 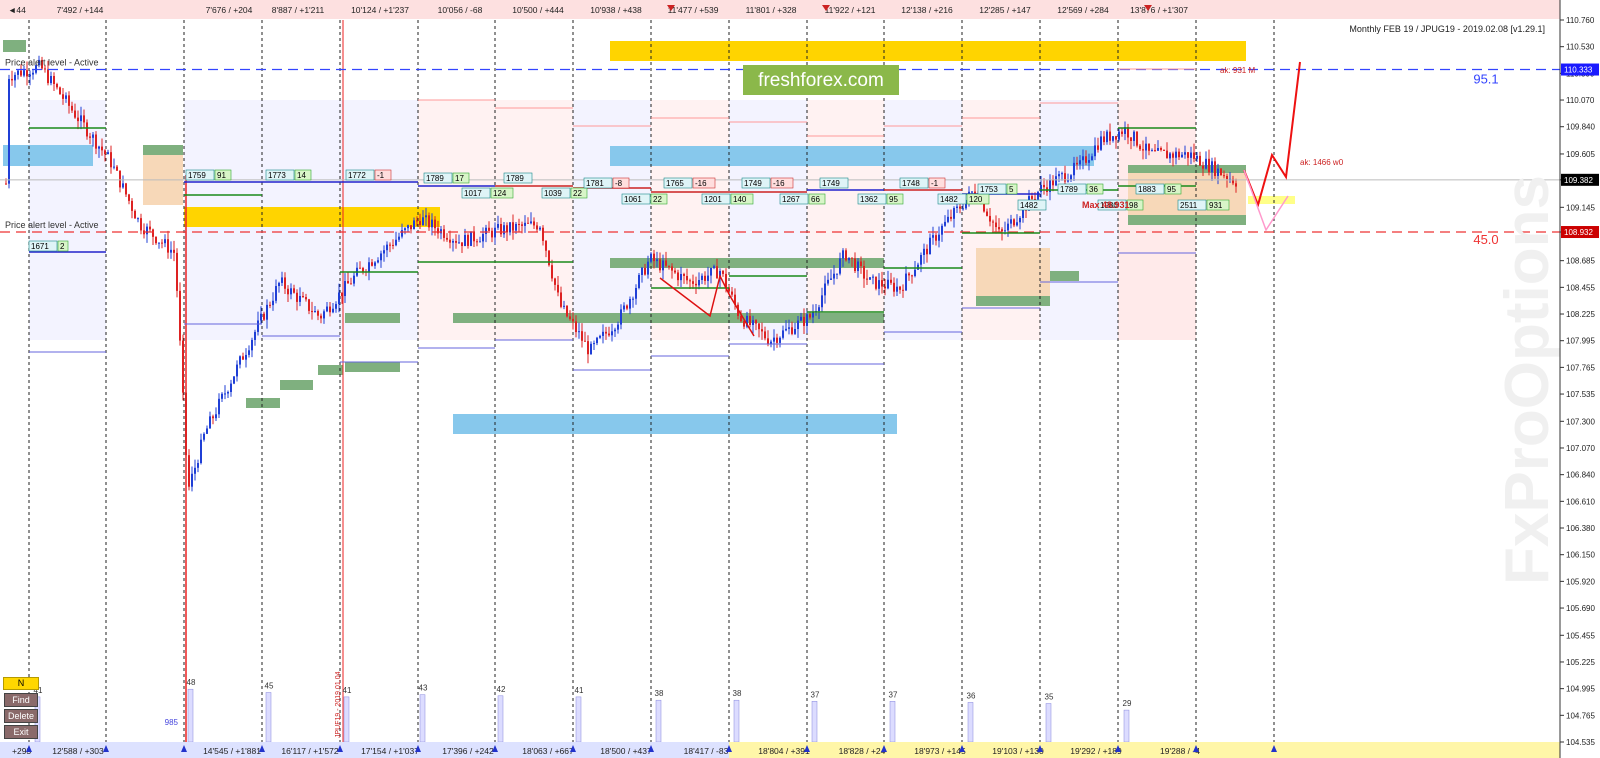 I want to click on axis-tick-label: 107.765, so click(x=1580, y=367).